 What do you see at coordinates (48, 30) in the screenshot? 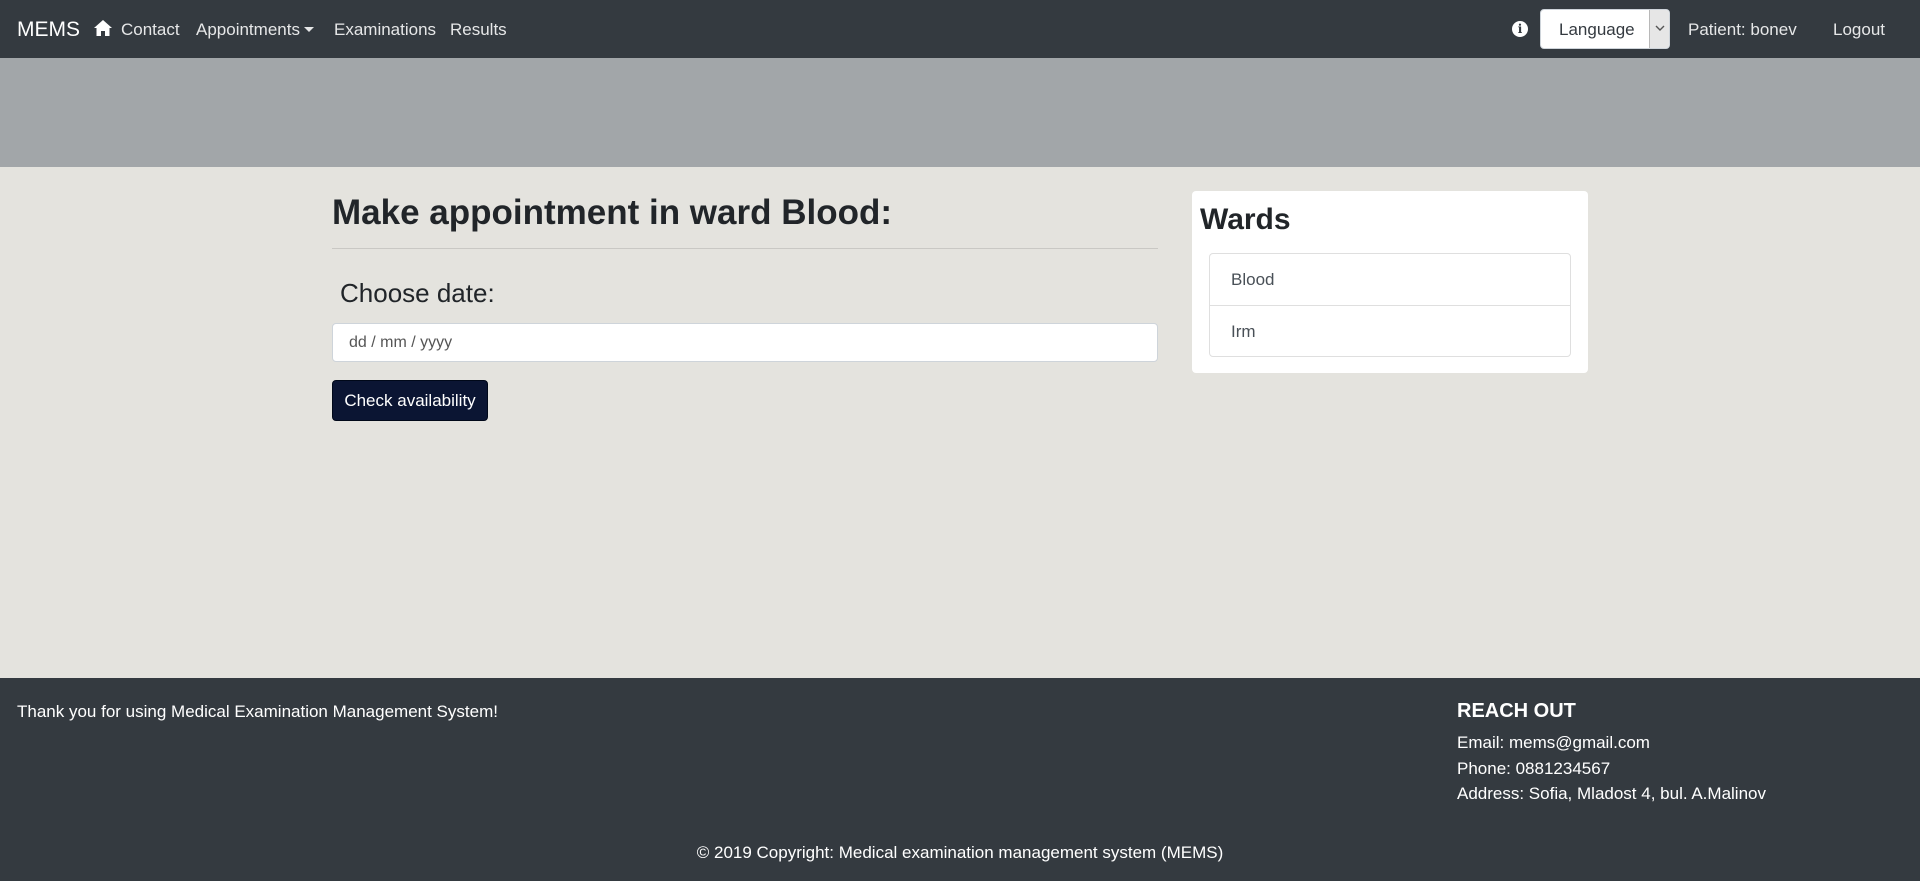
I see `brand-link: MEMS` at bounding box center [48, 30].